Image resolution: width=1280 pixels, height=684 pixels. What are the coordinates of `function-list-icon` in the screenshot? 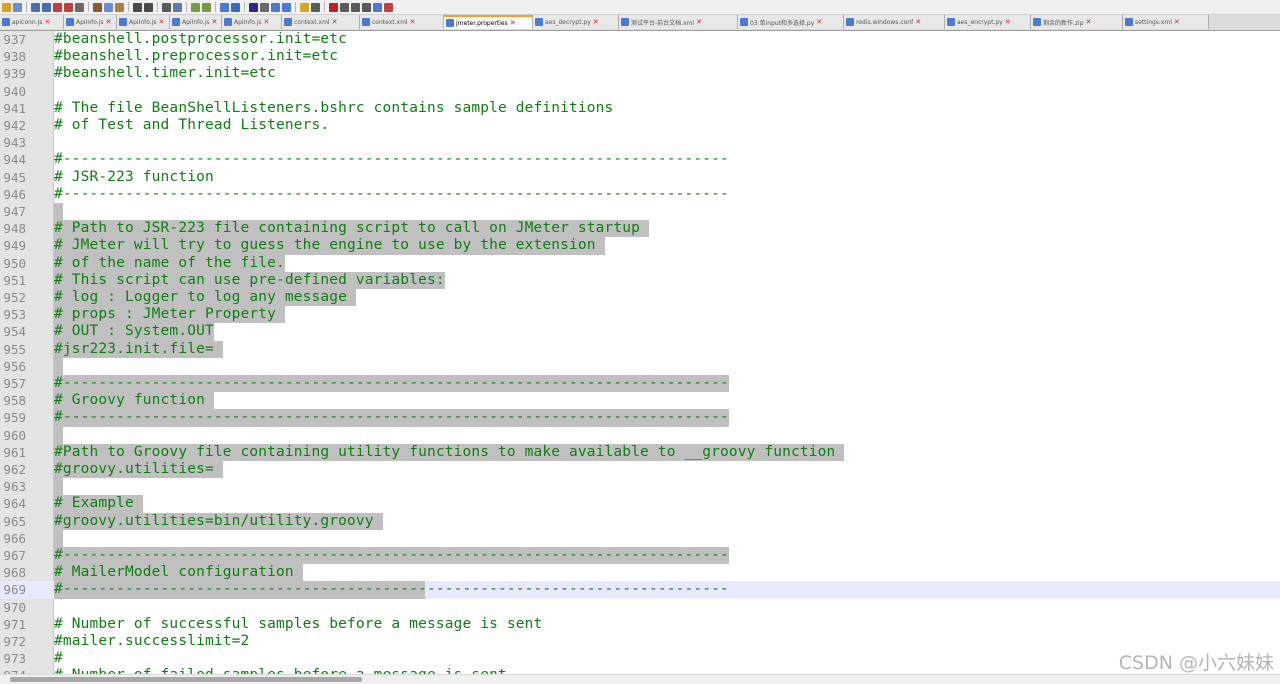 It's located at (286, 7).